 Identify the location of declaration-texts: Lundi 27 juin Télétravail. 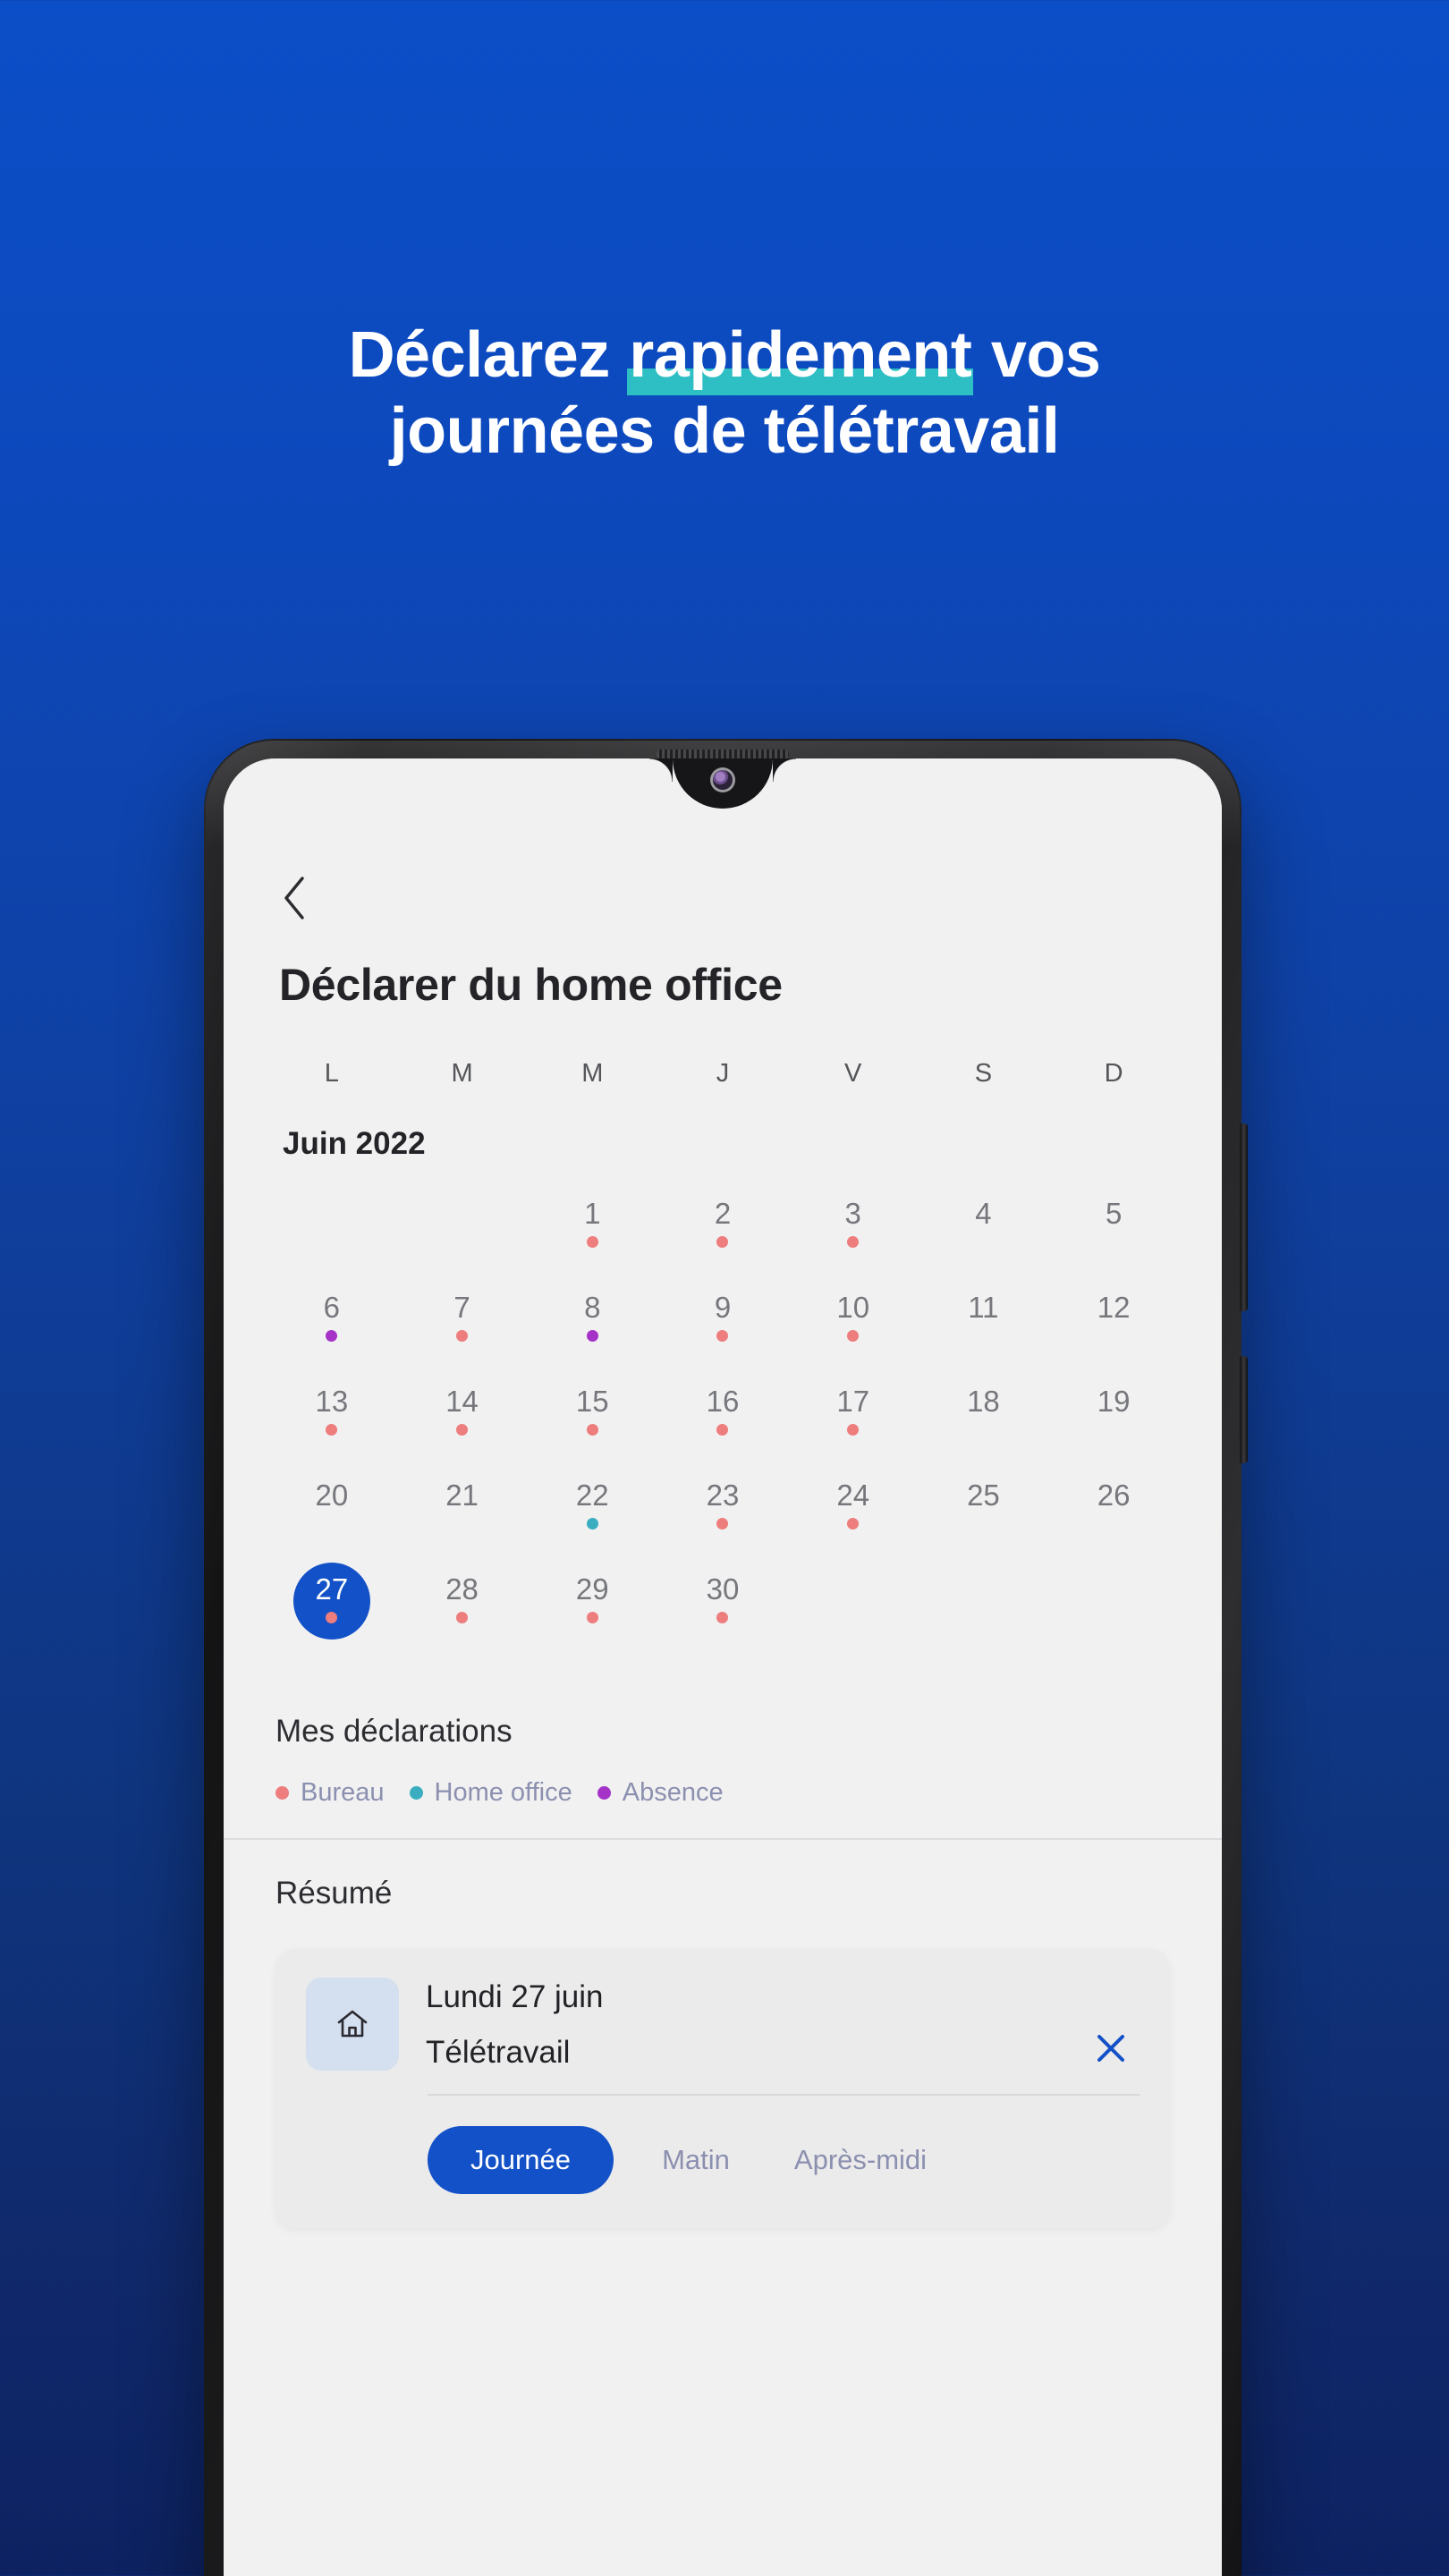
(740, 2024).